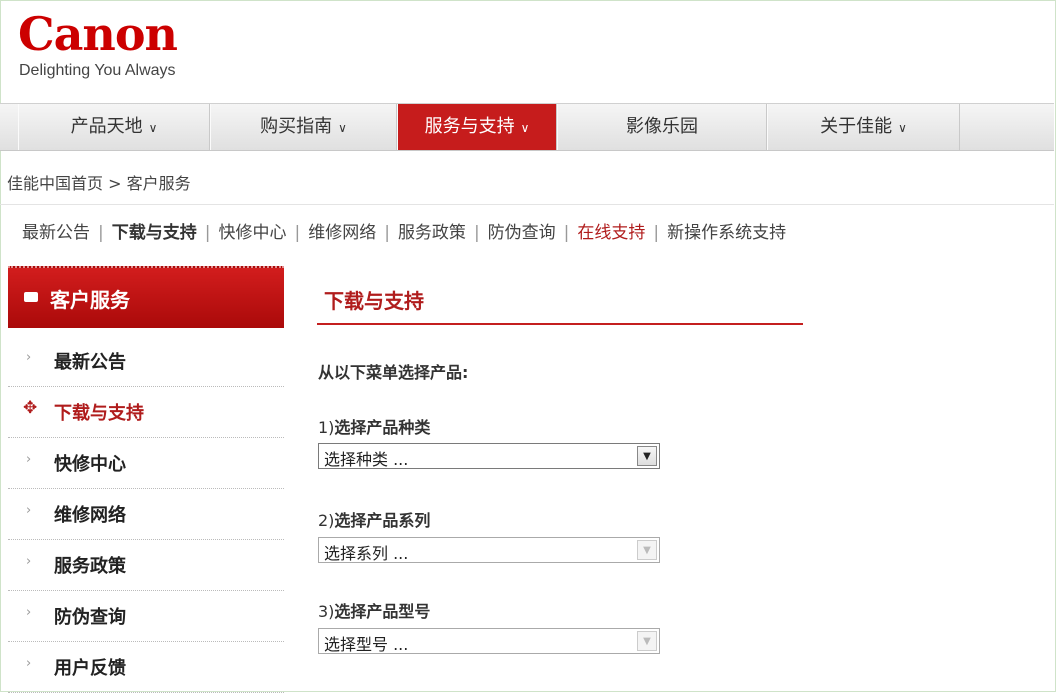  What do you see at coordinates (106, 126) in the screenshot?
I see `nav-item-label: 产品天地` at bounding box center [106, 126].